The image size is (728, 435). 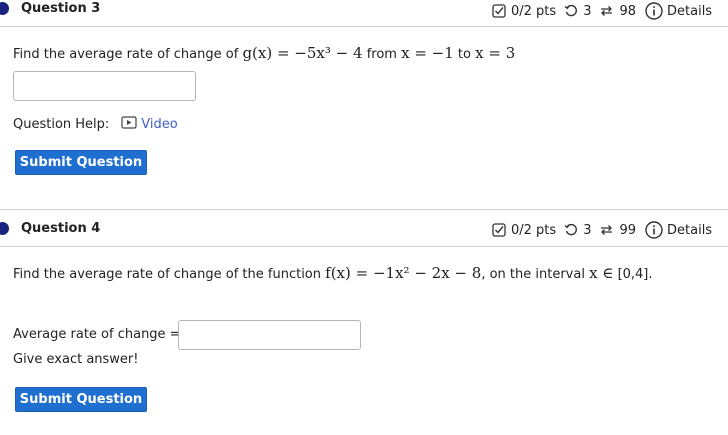 What do you see at coordinates (533, 274) in the screenshot?
I see `interval-text: , on the interval` at bounding box center [533, 274].